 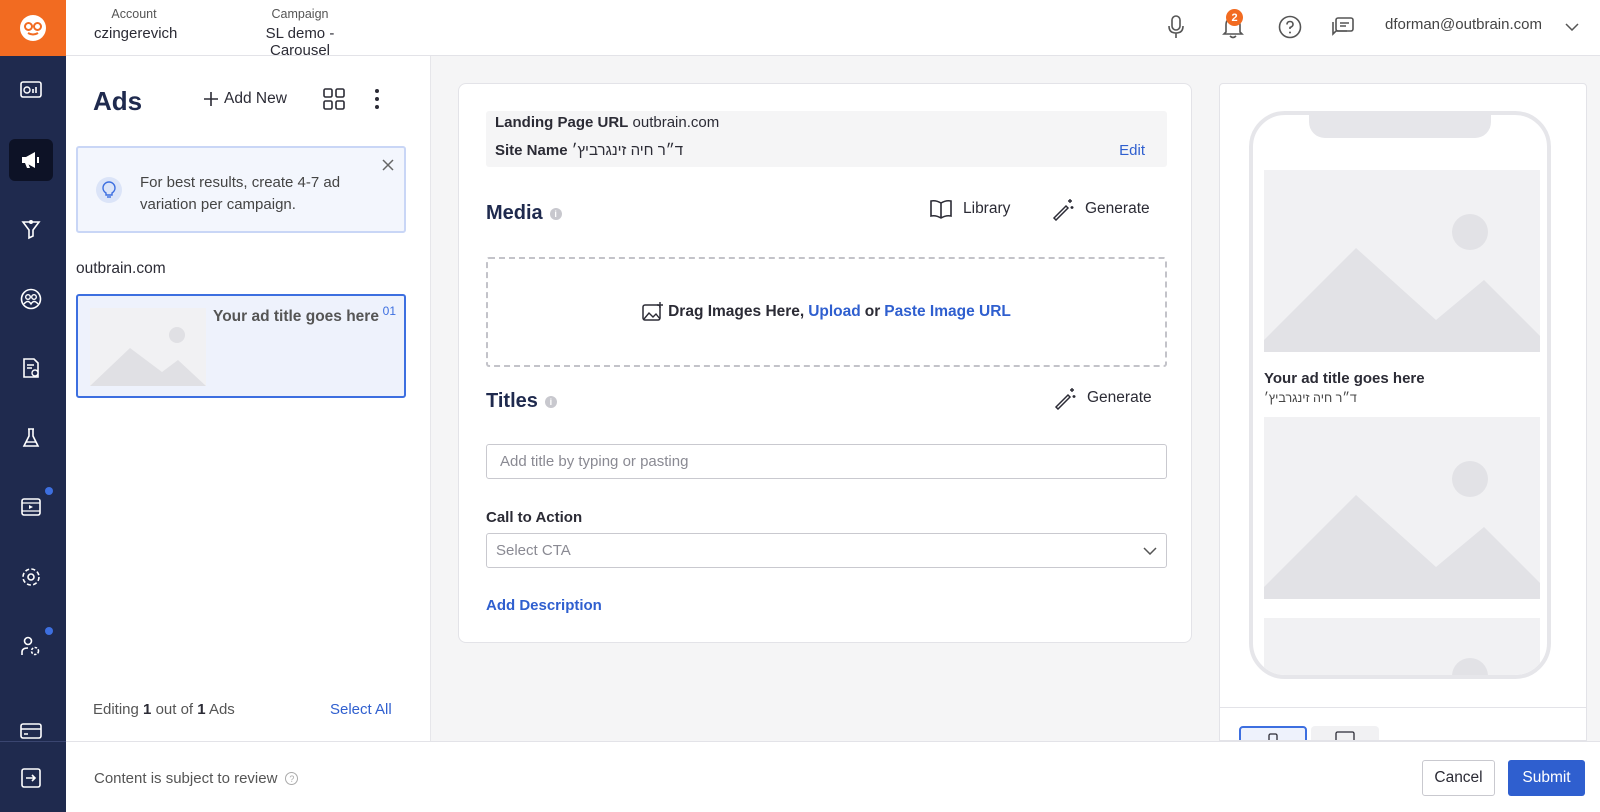 What do you see at coordinates (534, 517) in the screenshot?
I see `cta-label: Call to Action` at bounding box center [534, 517].